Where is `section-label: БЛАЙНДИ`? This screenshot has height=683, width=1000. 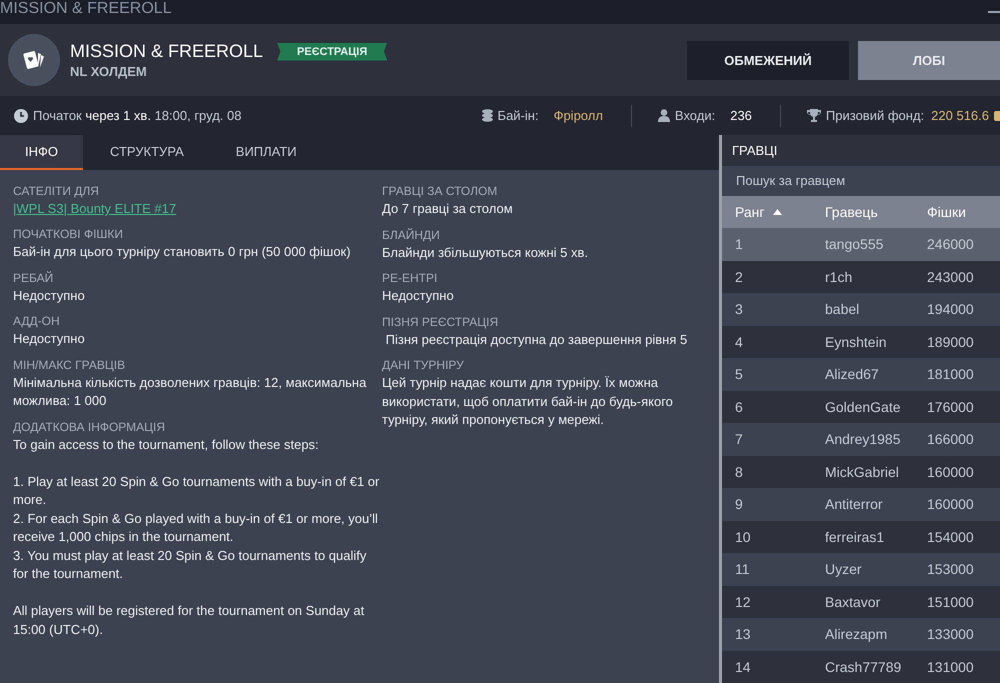 section-label: БЛАЙНДИ is located at coordinates (411, 235).